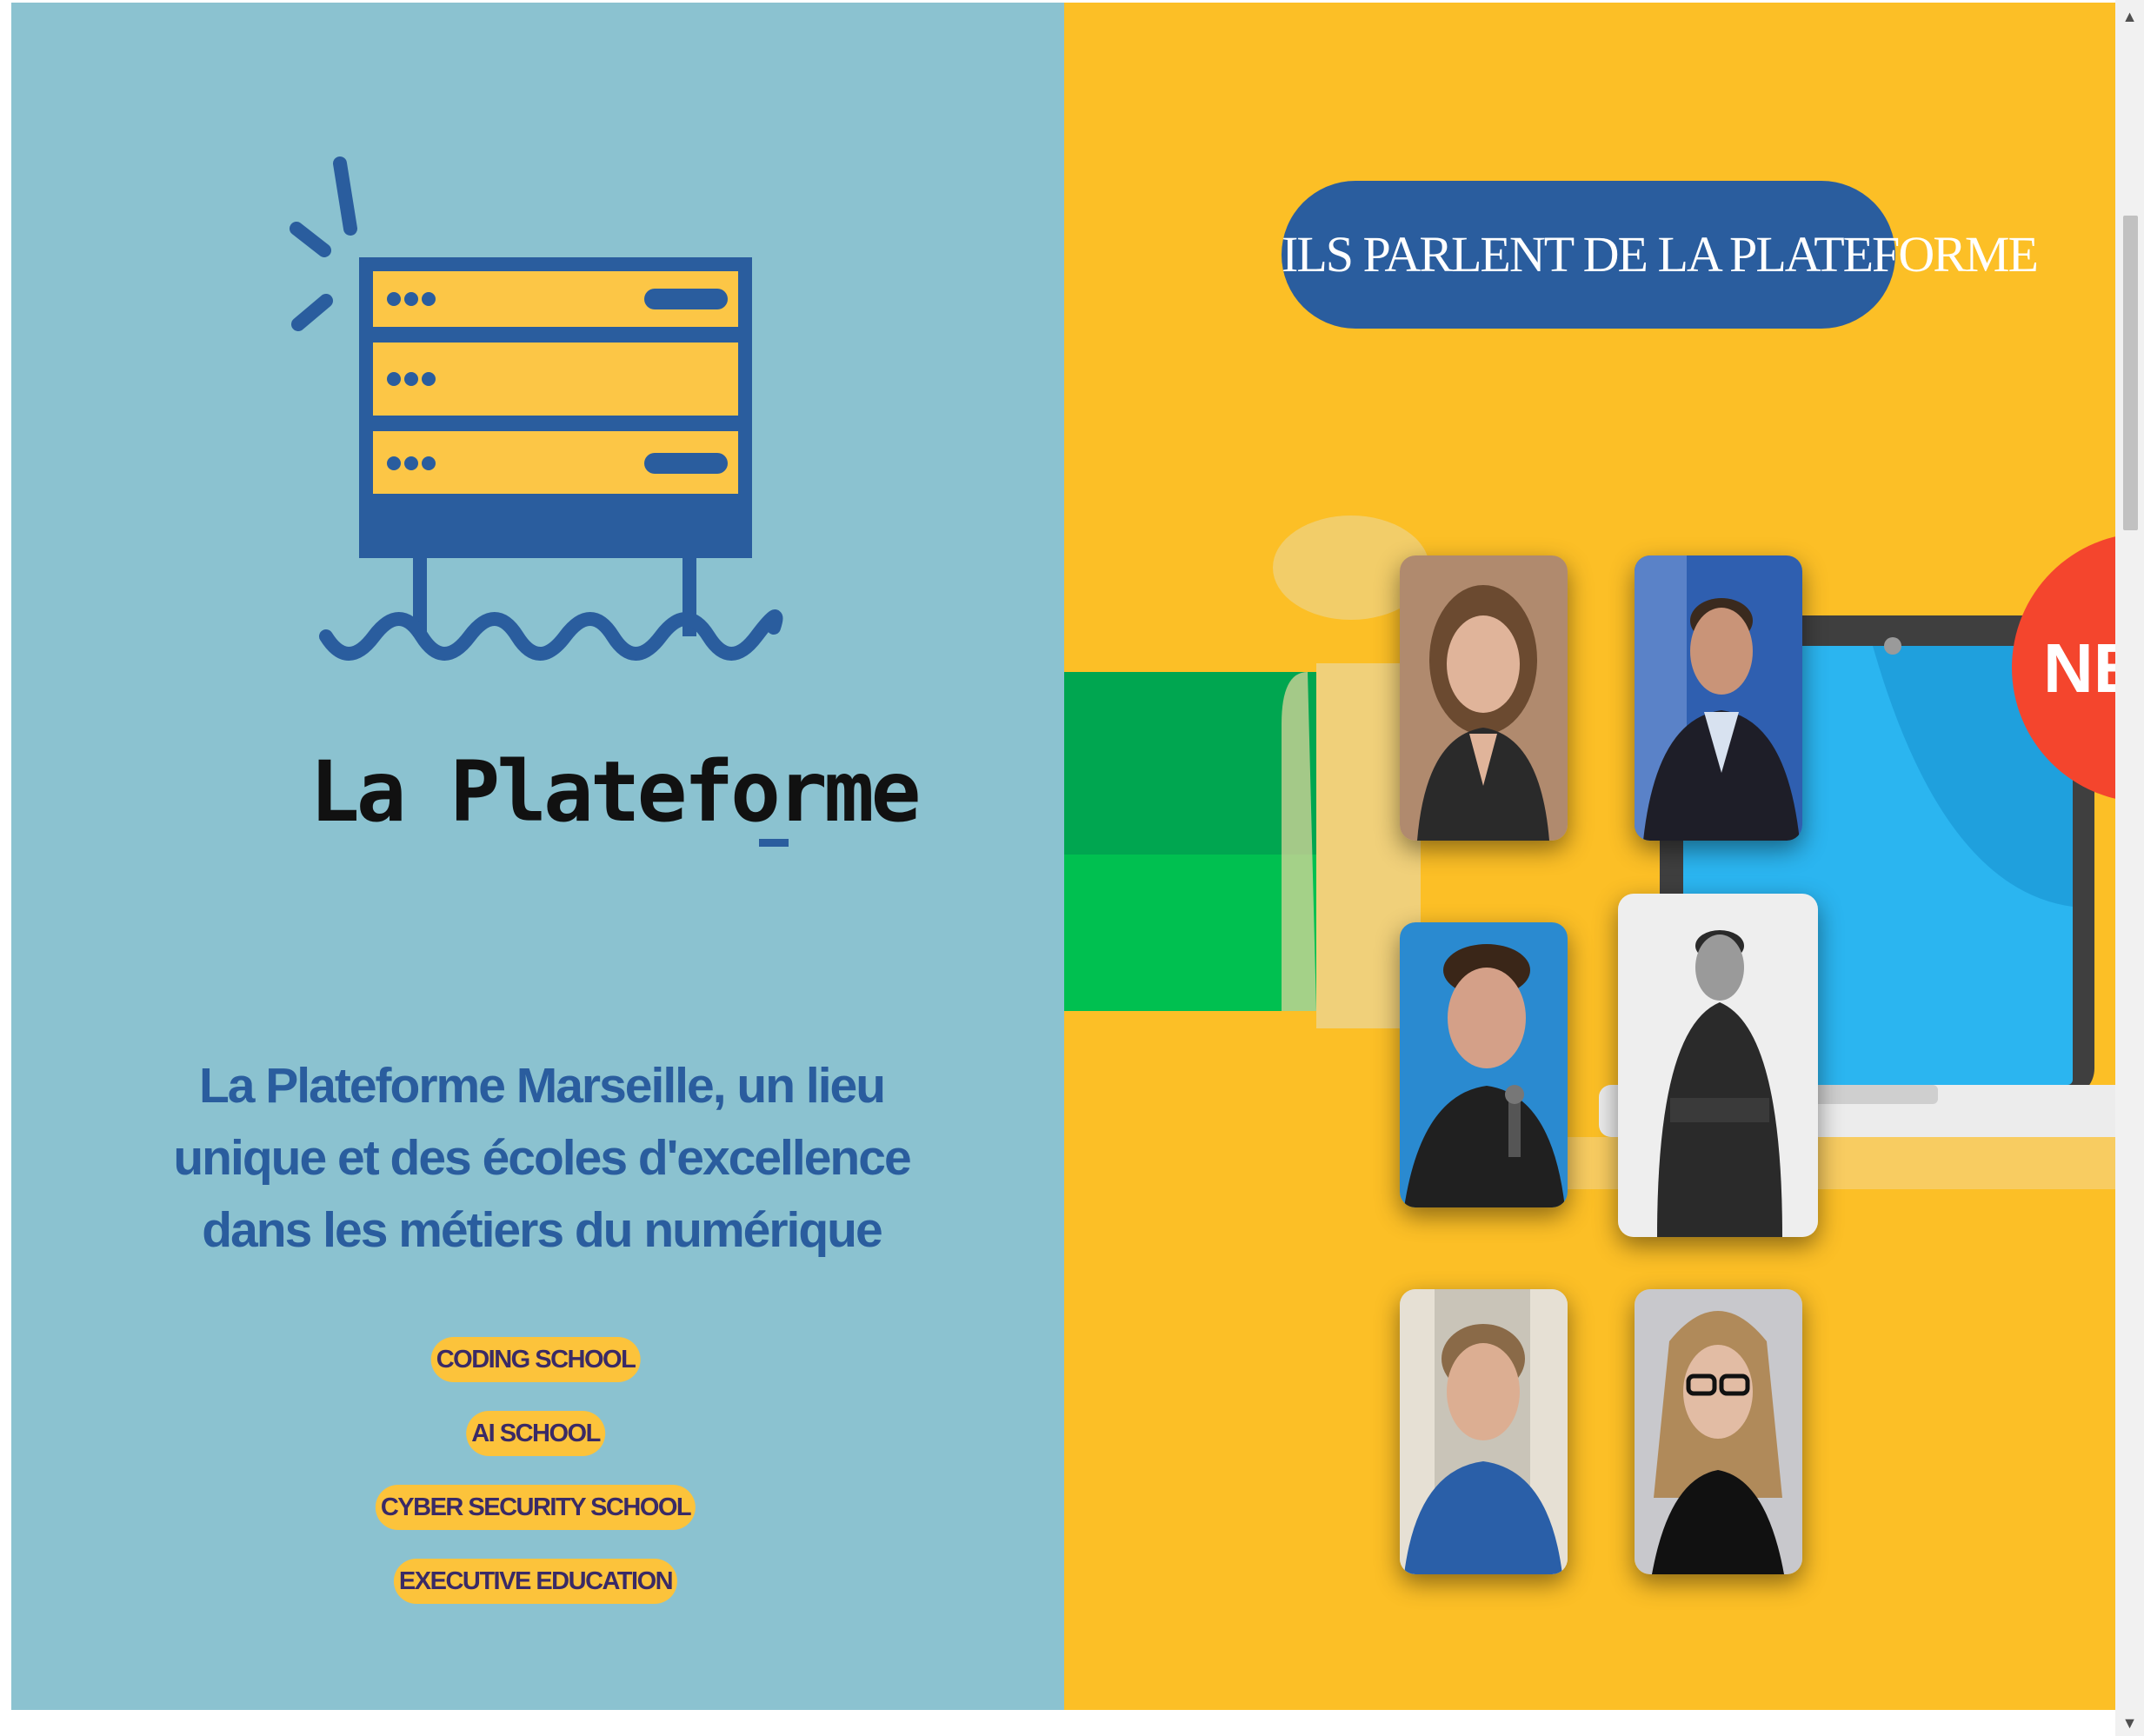 The height and width of the screenshot is (1736, 2144). I want to click on scroll-up-arrow-icon: ▲, so click(2129, 16).